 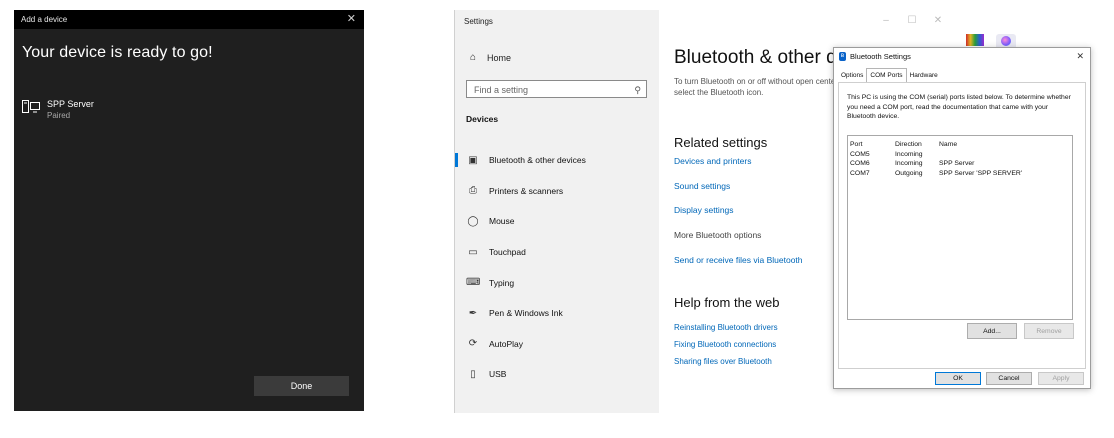 I want to click on keyboard-icon: ⌨, so click(x=473, y=283).